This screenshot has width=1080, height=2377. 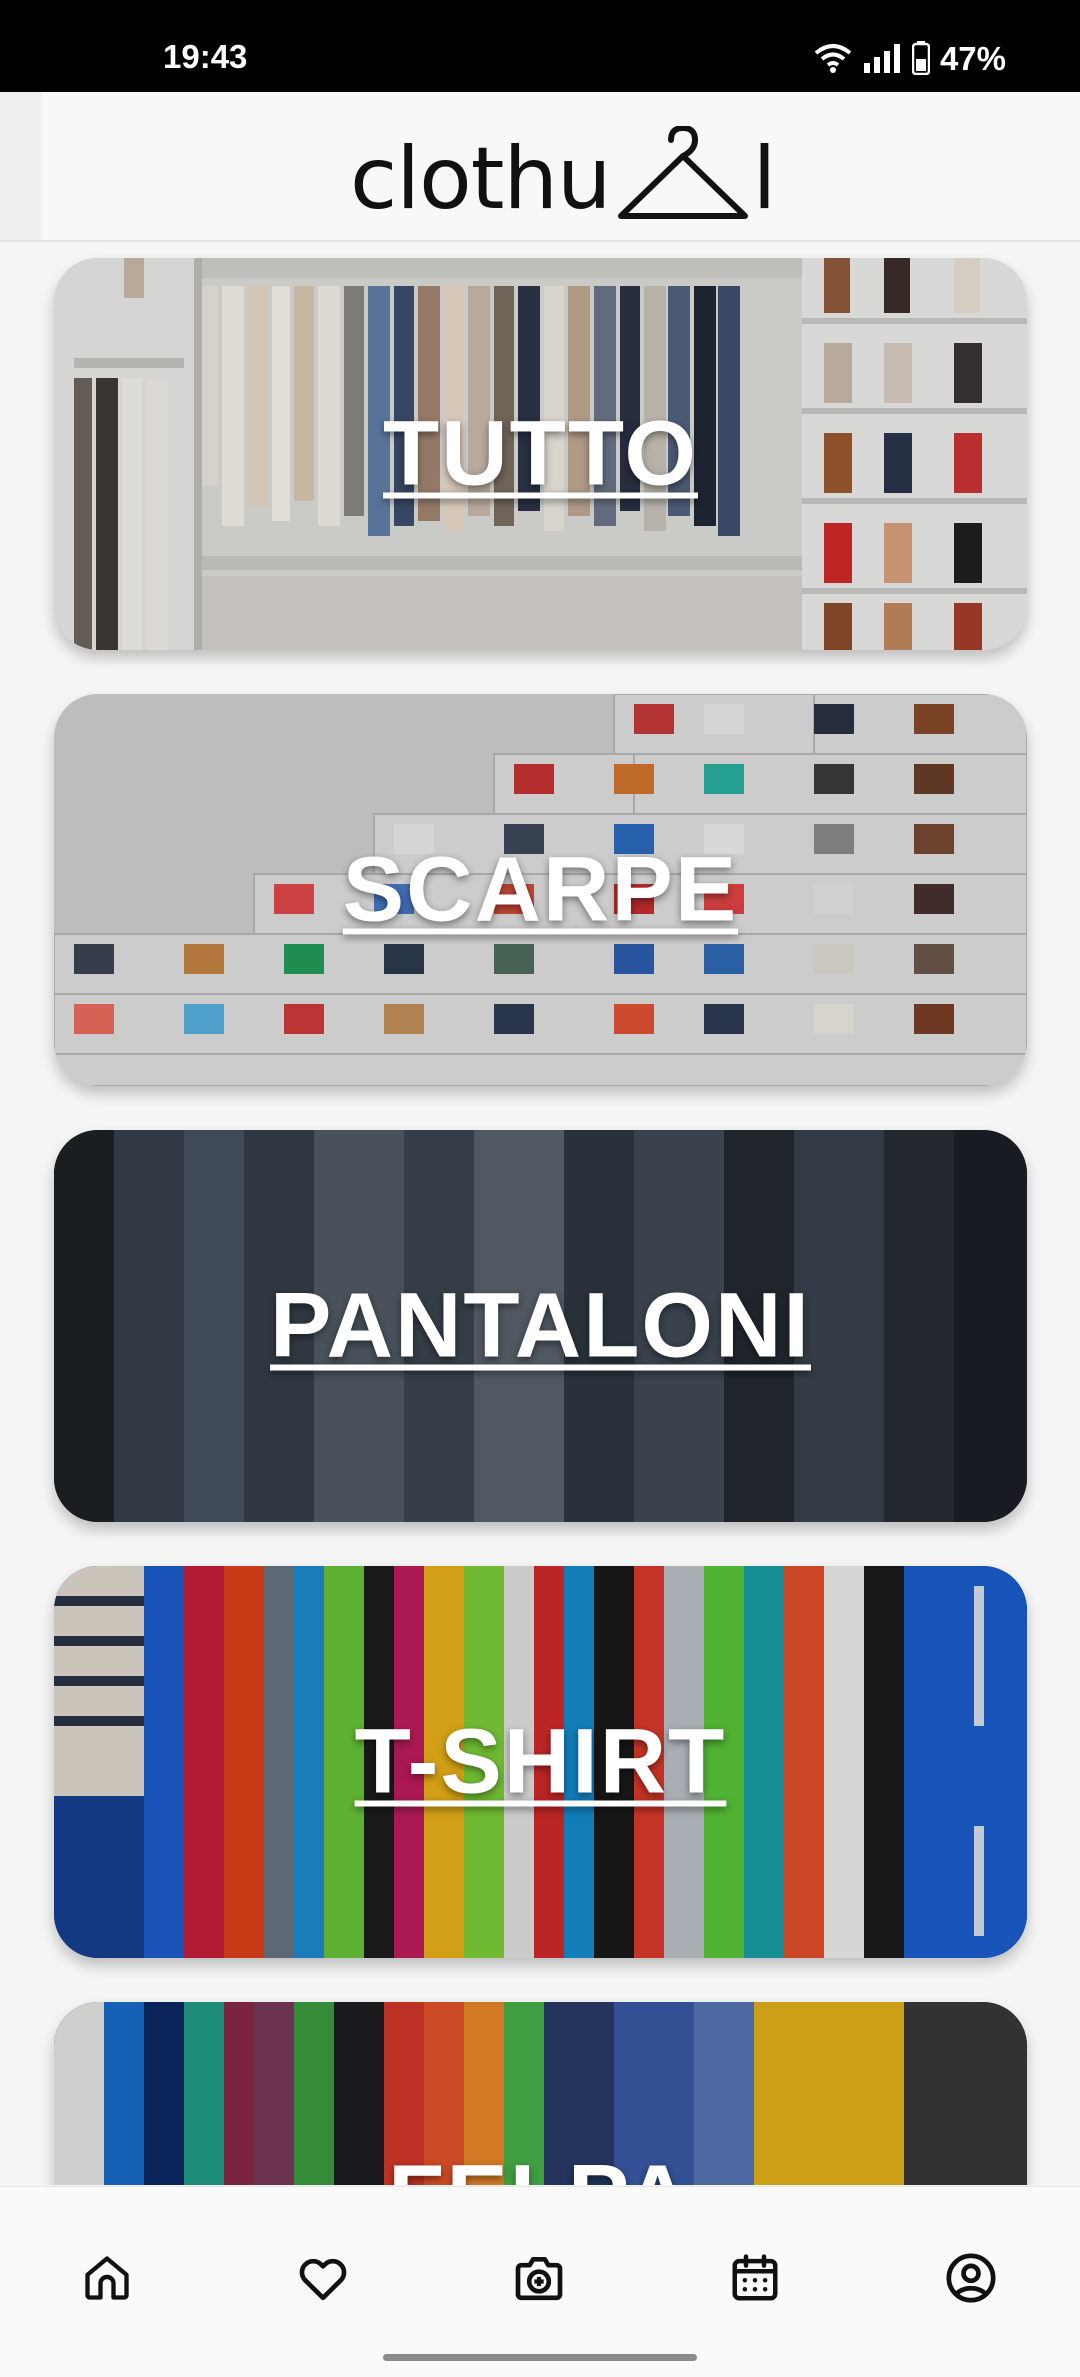 What do you see at coordinates (540, 2093) in the screenshot?
I see `category-card-felpa: FELPA` at bounding box center [540, 2093].